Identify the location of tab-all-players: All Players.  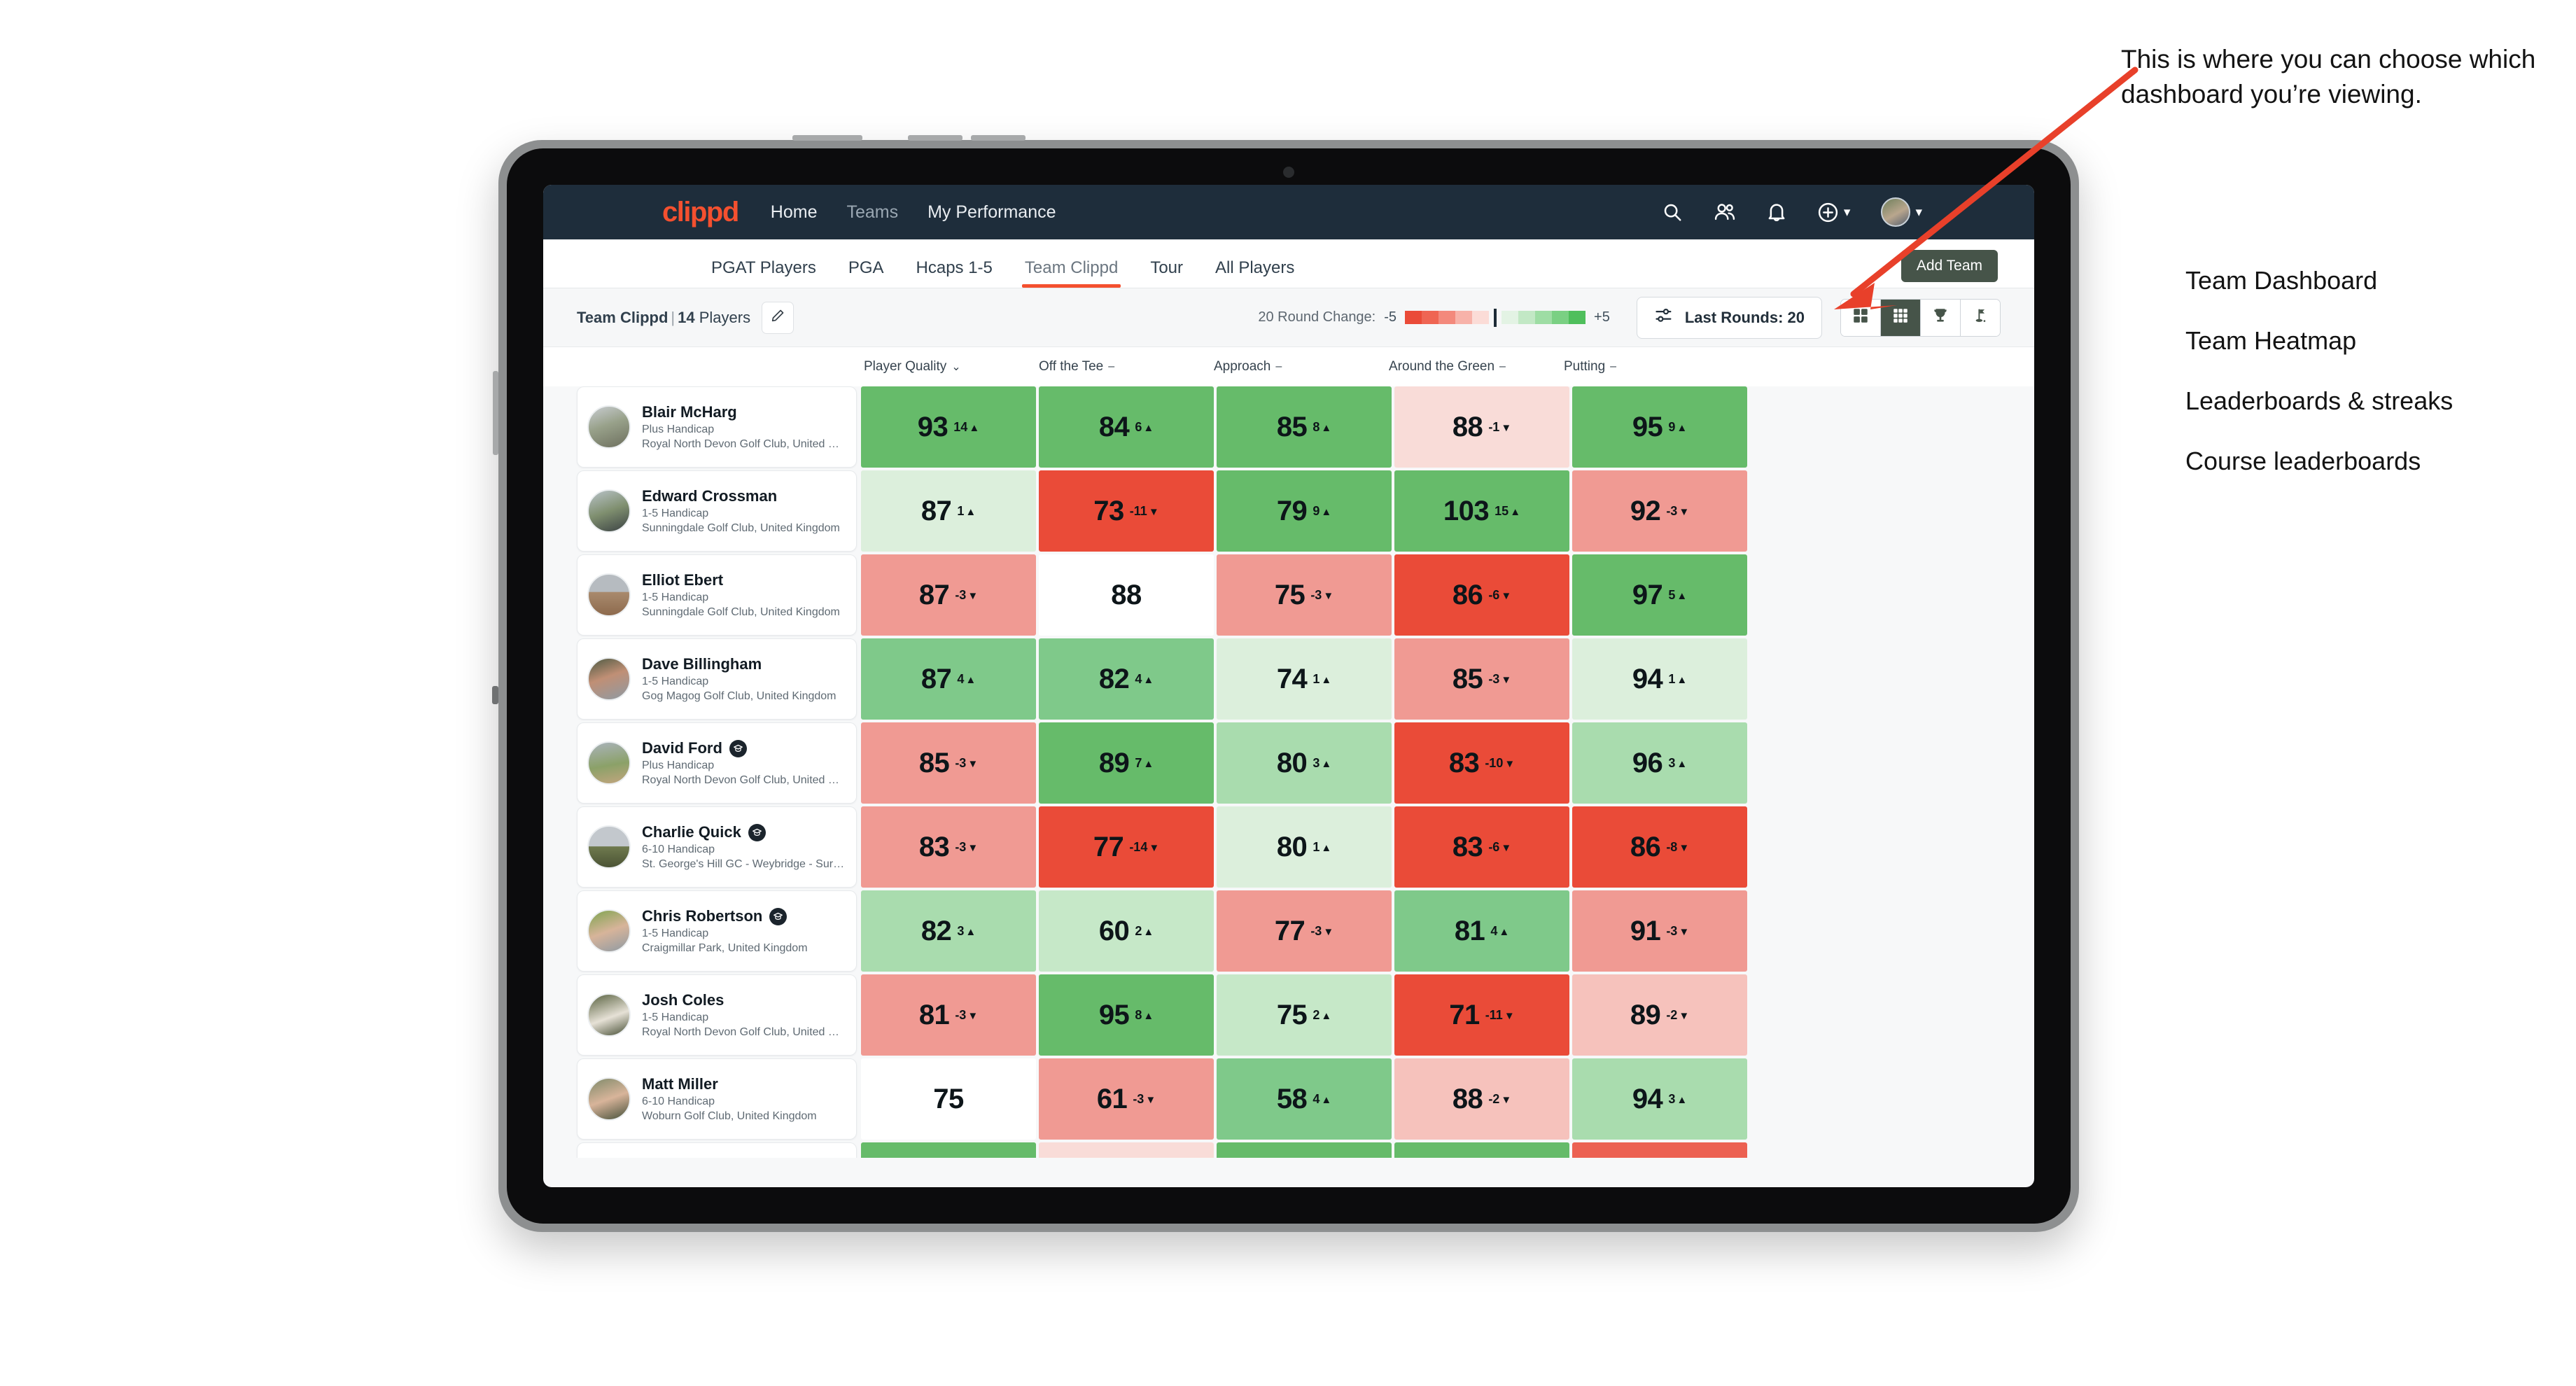
(1254, 273).